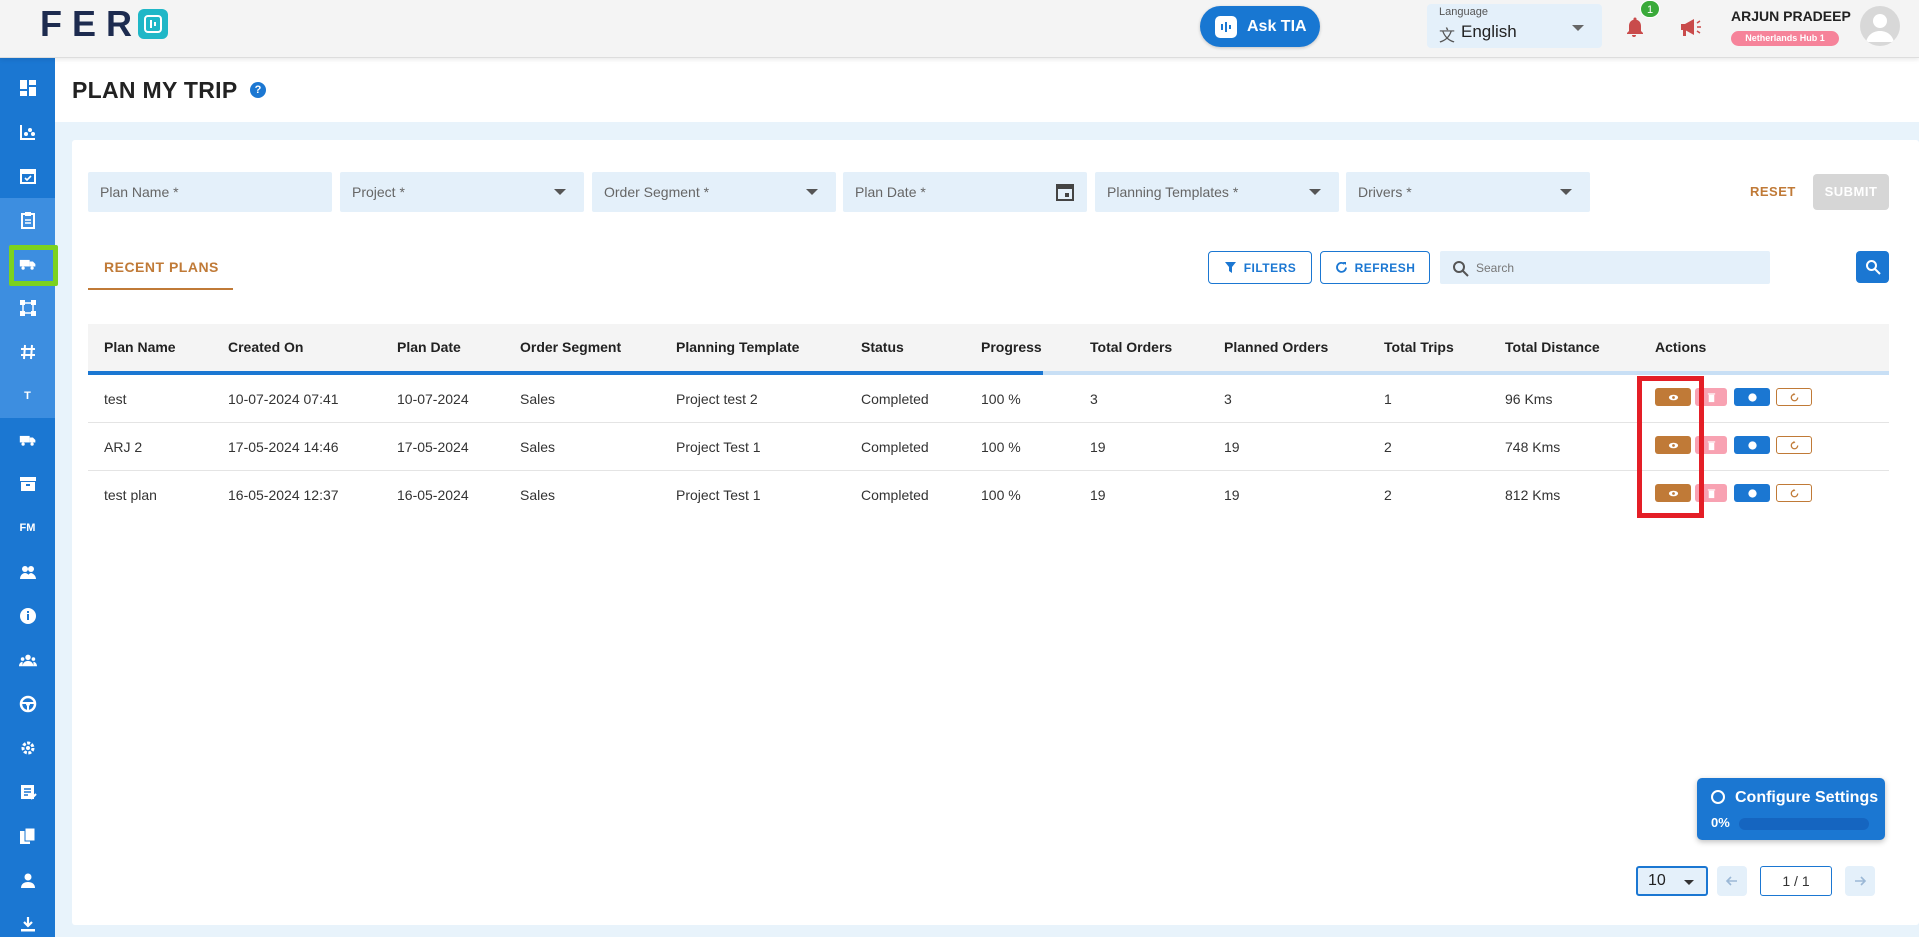 Image resolution: width=1919 pixels, height=937 pixels. What do you see at coordinates (1732, 881) in the screenshot?
I see `prev-page-button` at bounding box center [1732, 881].